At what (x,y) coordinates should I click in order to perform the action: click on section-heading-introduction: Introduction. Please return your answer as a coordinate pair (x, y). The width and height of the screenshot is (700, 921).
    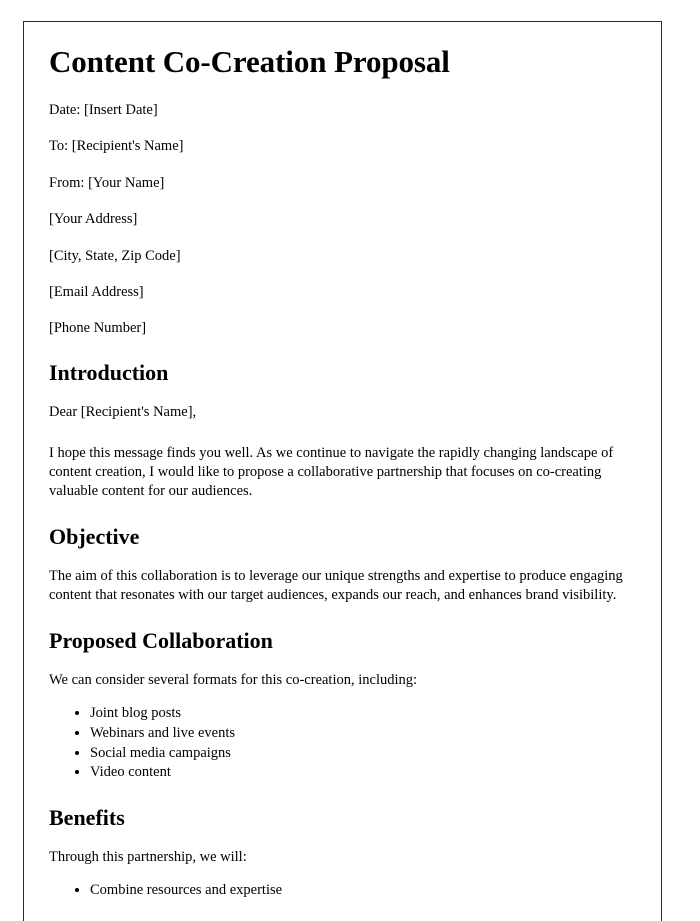
    Looking at the image, I should click on (109, 372).